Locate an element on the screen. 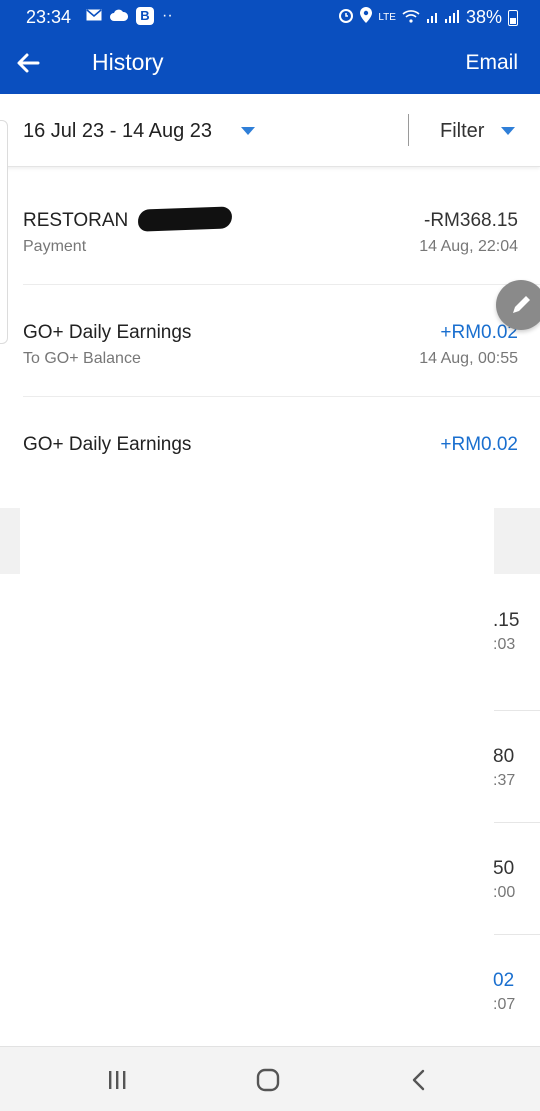  partial-time: :07 is located at coordinates (504, 1004).